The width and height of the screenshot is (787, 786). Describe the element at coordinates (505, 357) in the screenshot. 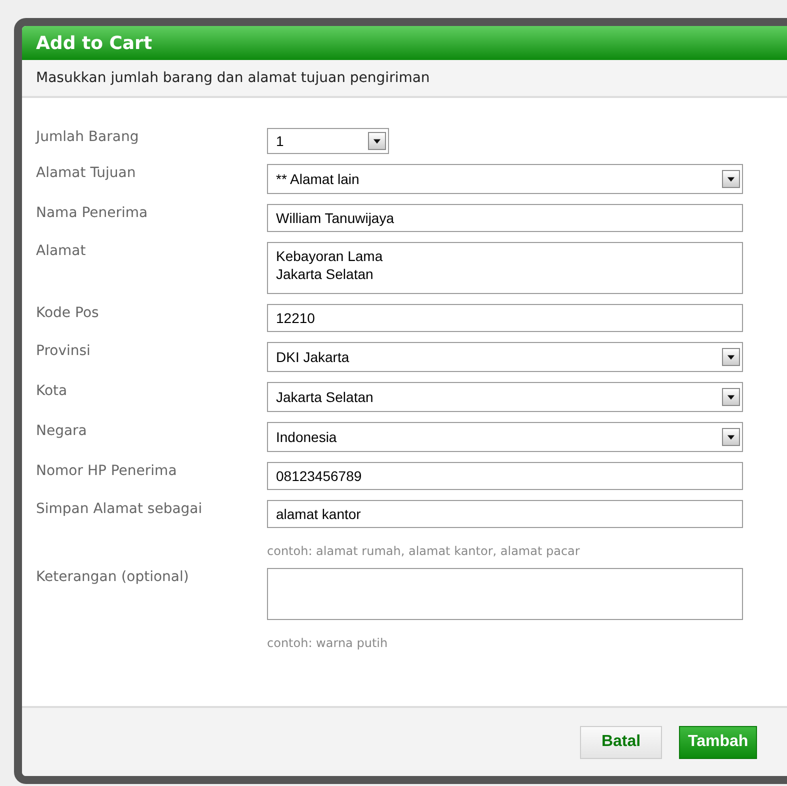

I see `dropdown: DKI Jakarta` at that location.